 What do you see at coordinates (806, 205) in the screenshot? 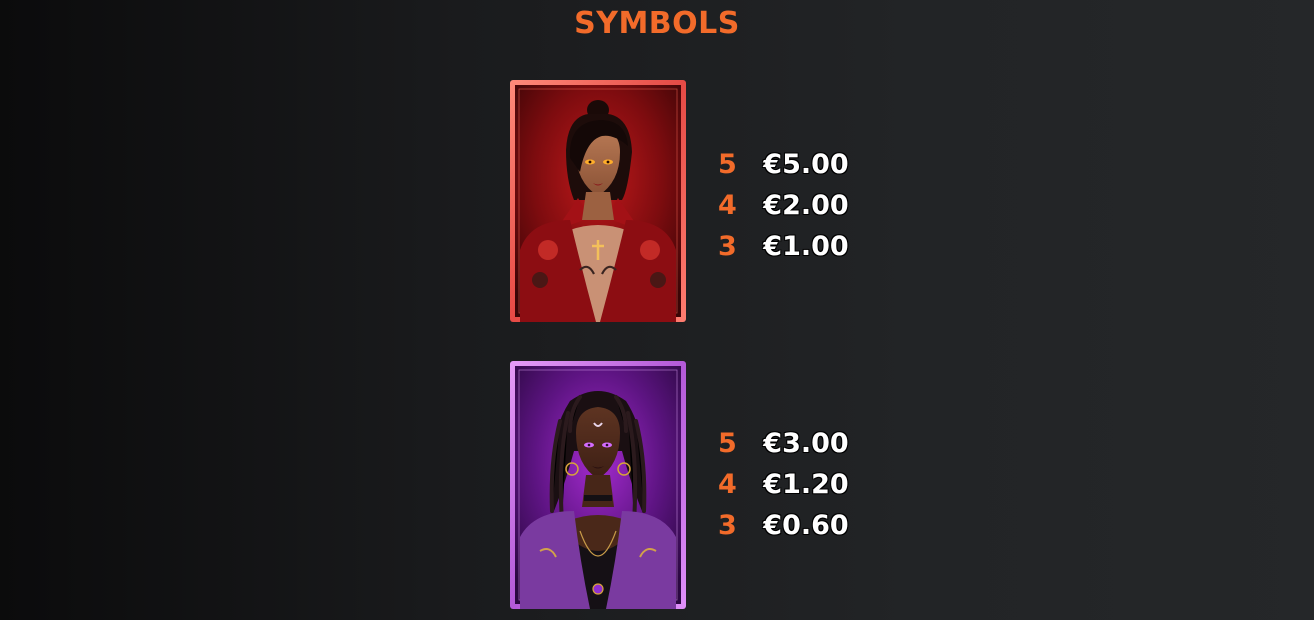
I see `payout-amount: €2.00` at bounding box center [806, 205].